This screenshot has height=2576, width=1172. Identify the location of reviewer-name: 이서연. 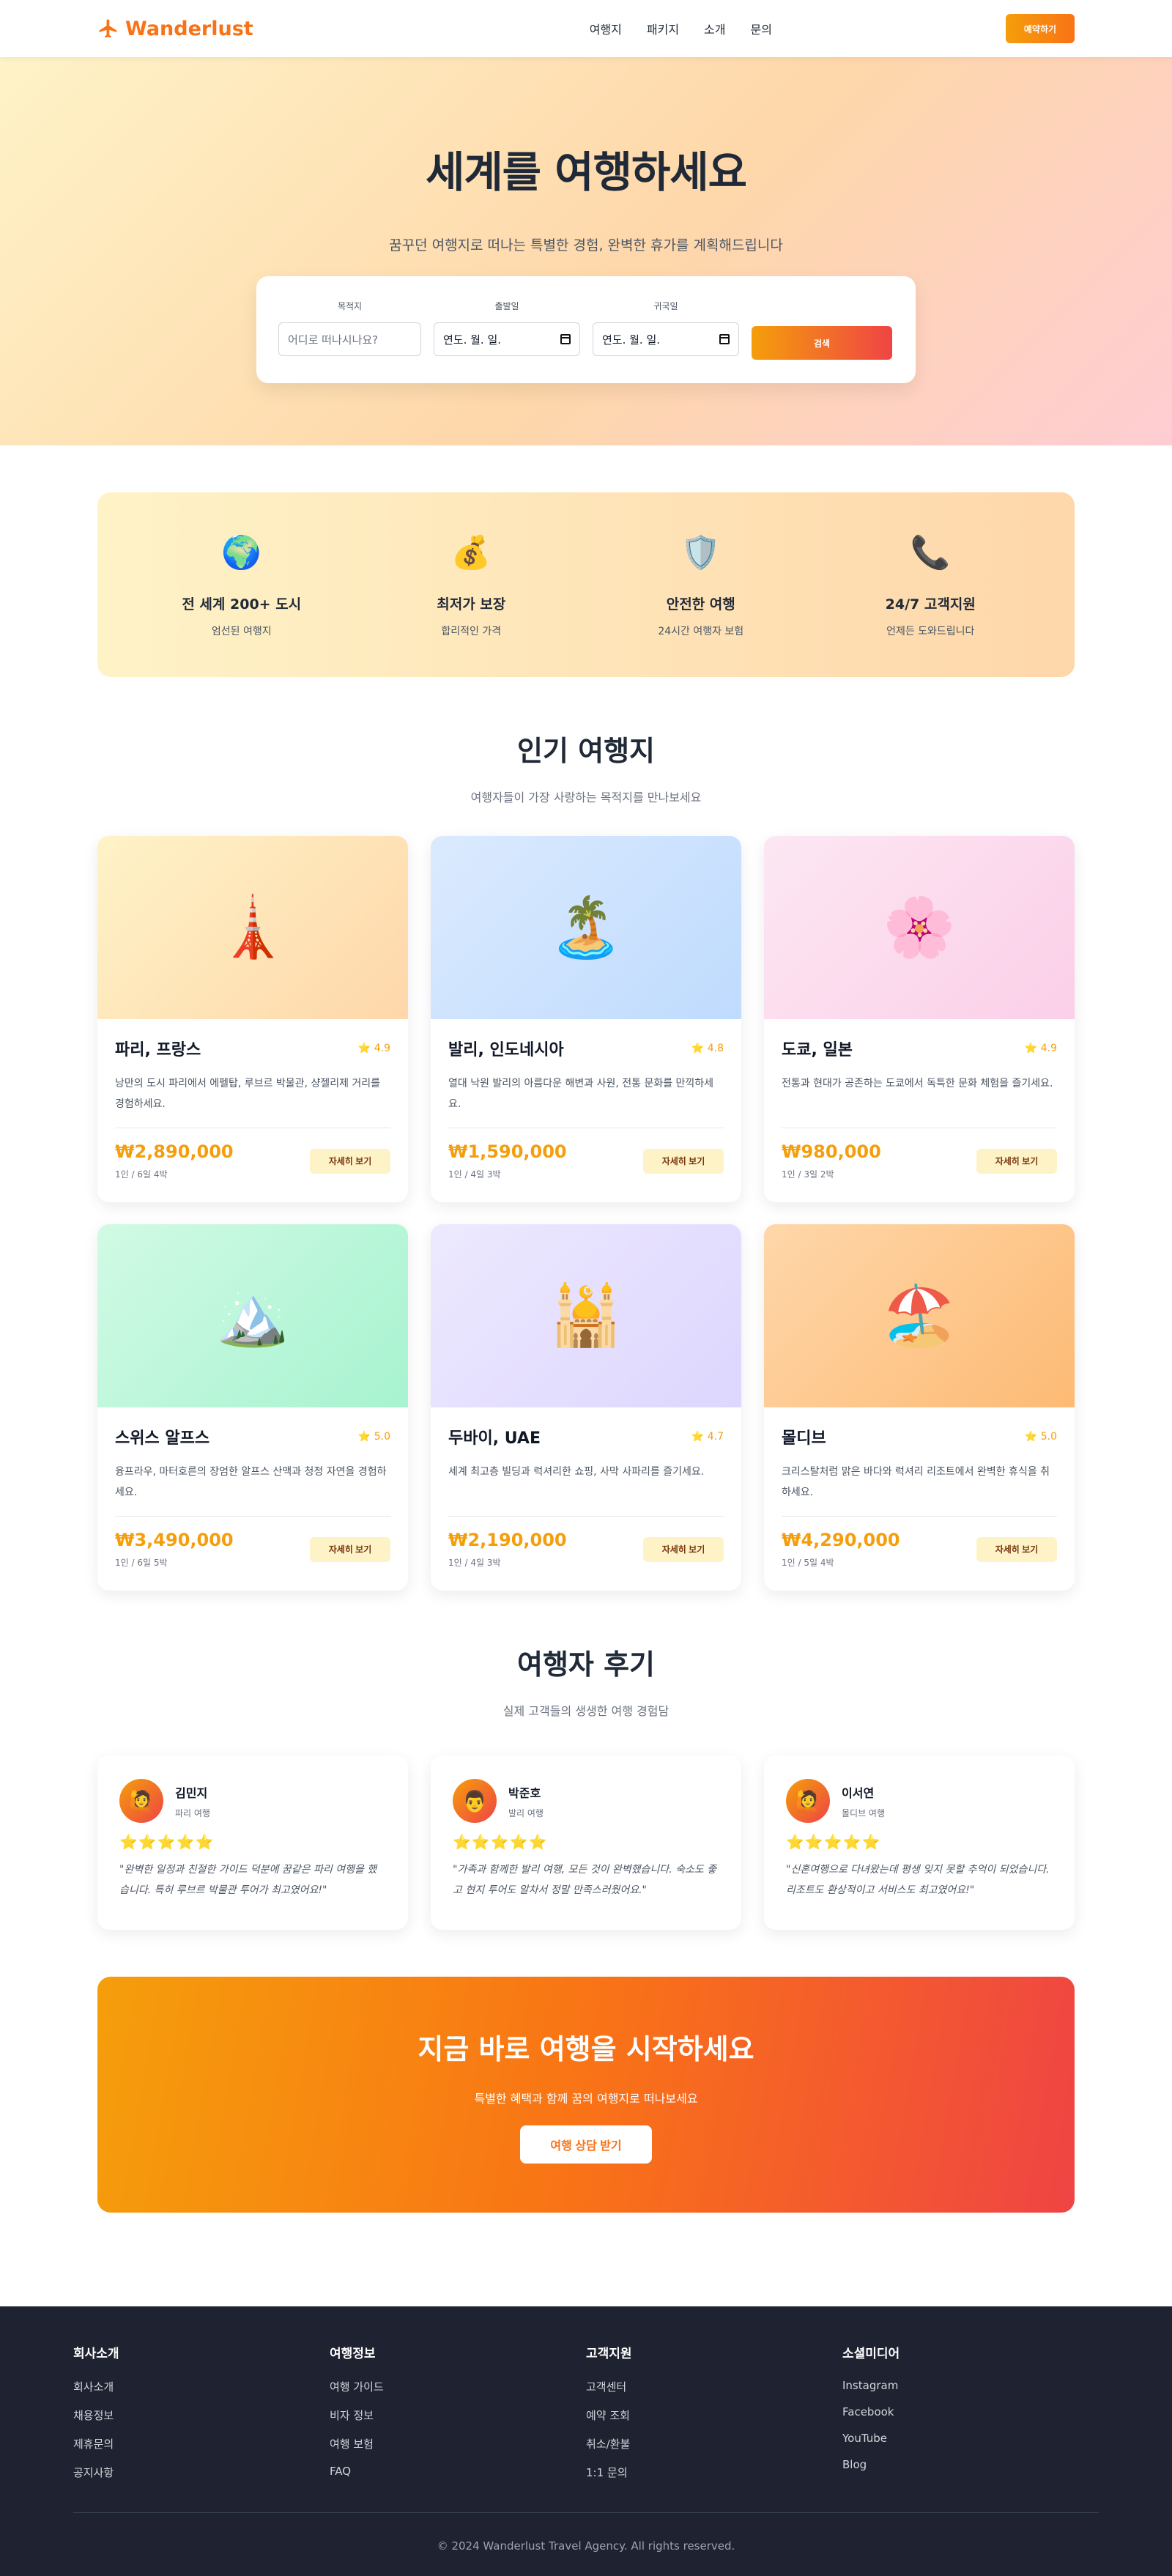
(859, 1792).